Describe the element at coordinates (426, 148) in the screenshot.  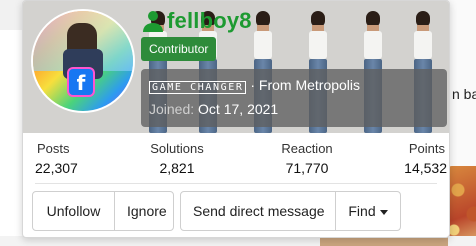
I see `stat-label: Points` at that location.